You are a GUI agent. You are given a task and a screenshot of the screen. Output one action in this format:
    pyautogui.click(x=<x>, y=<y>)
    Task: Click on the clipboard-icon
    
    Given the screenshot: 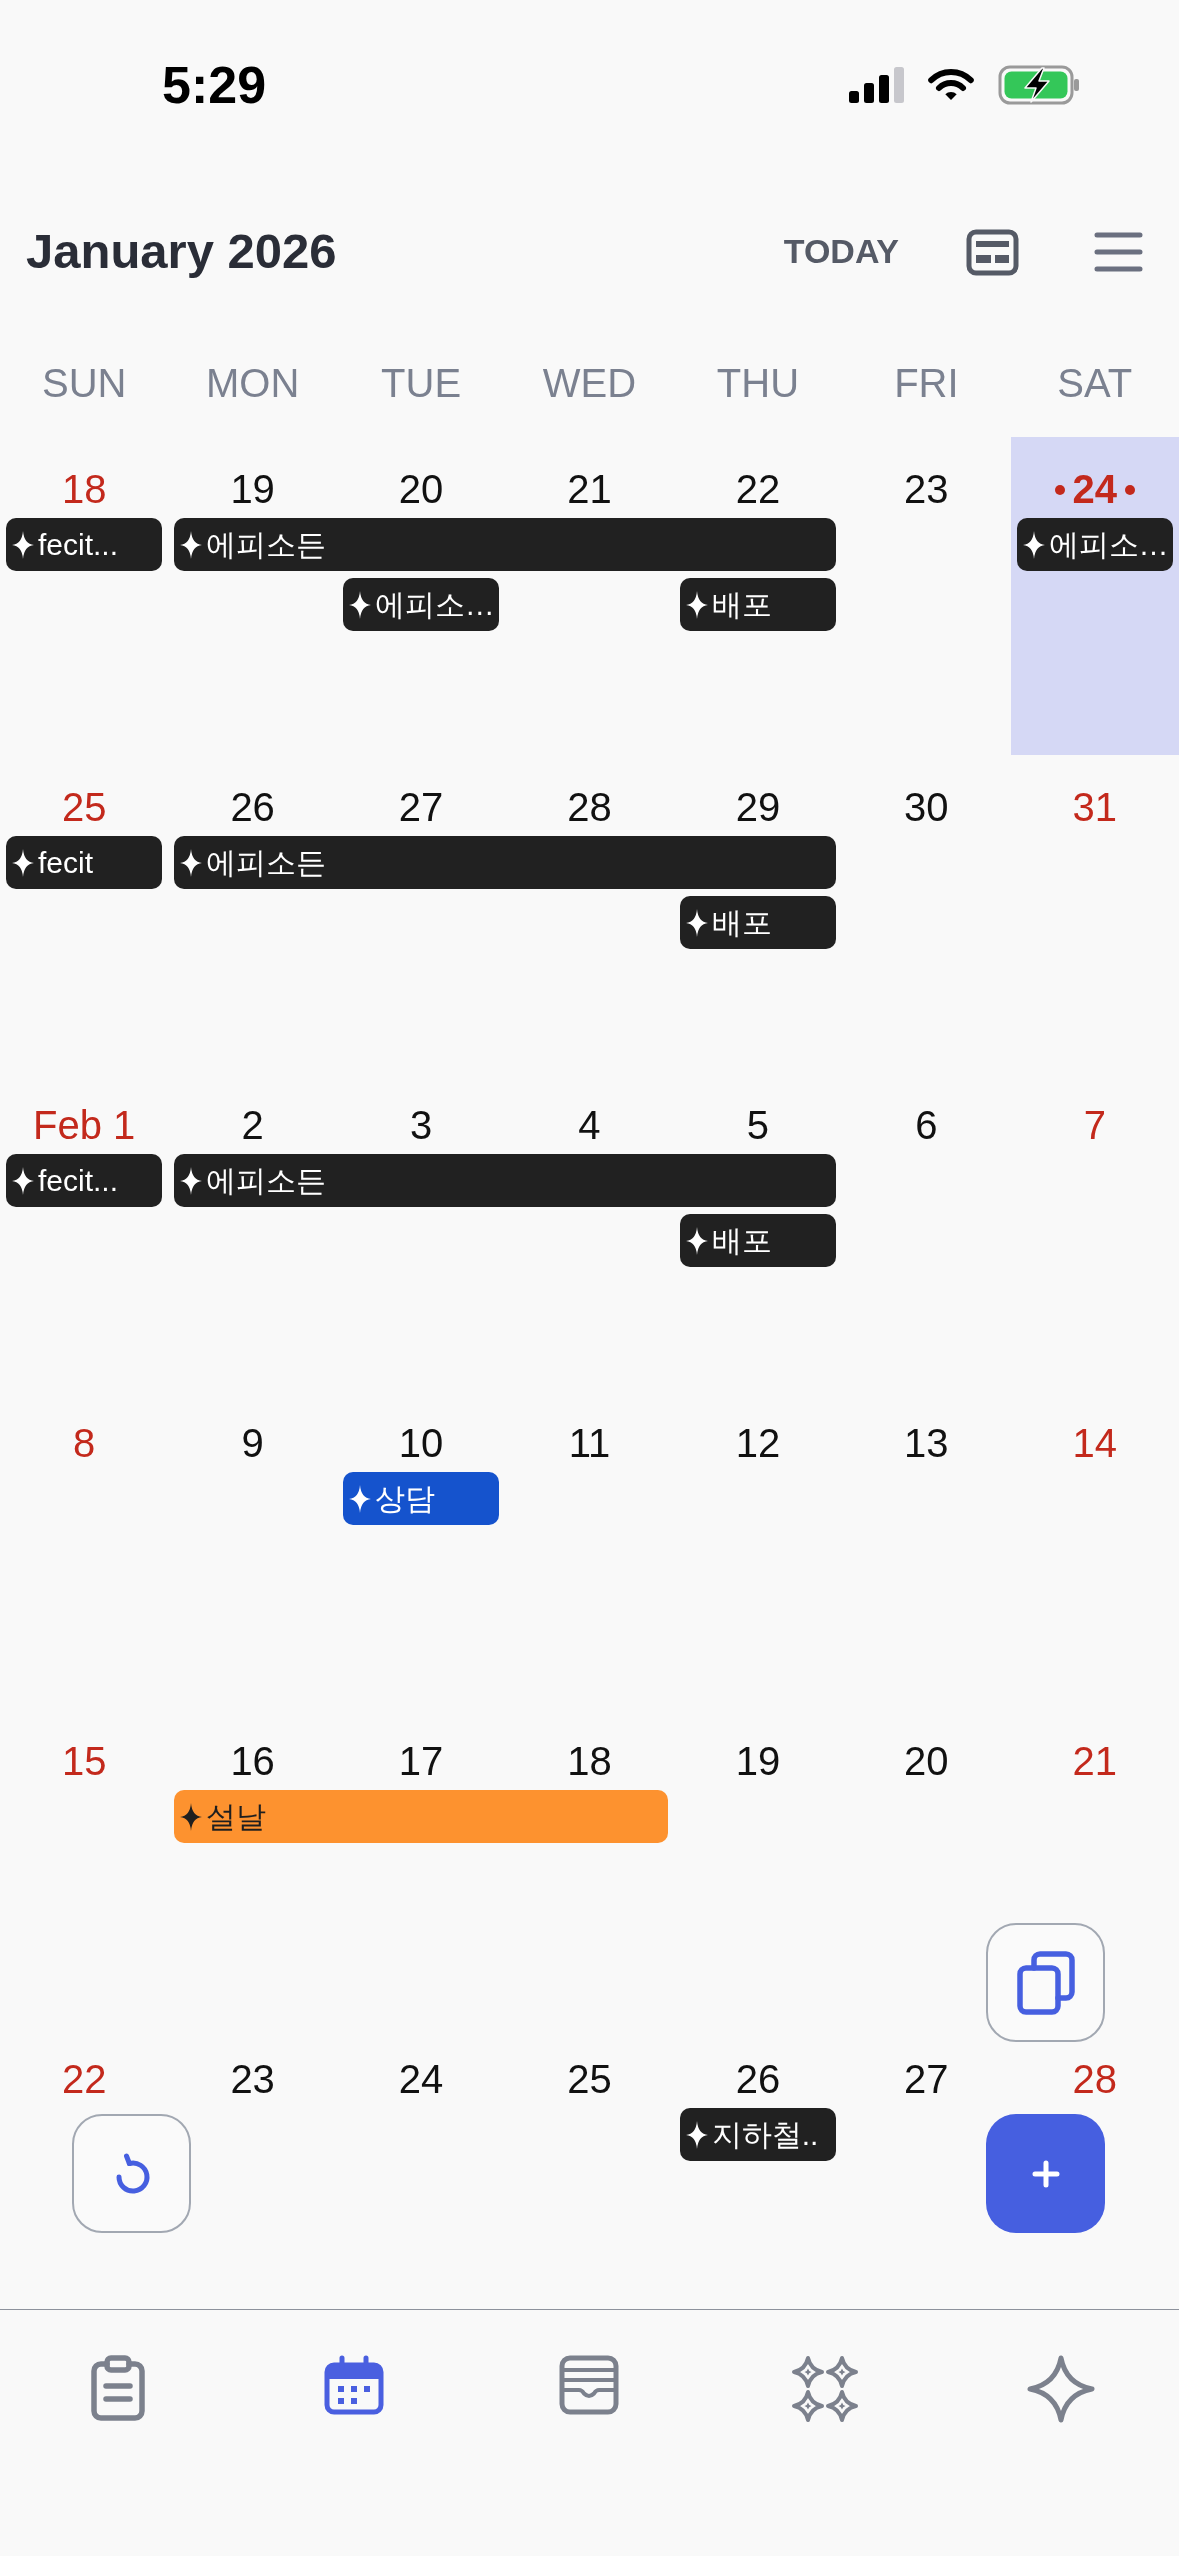 What is the action you would take?
    pyautogui.click(x=117, y=2388)
    